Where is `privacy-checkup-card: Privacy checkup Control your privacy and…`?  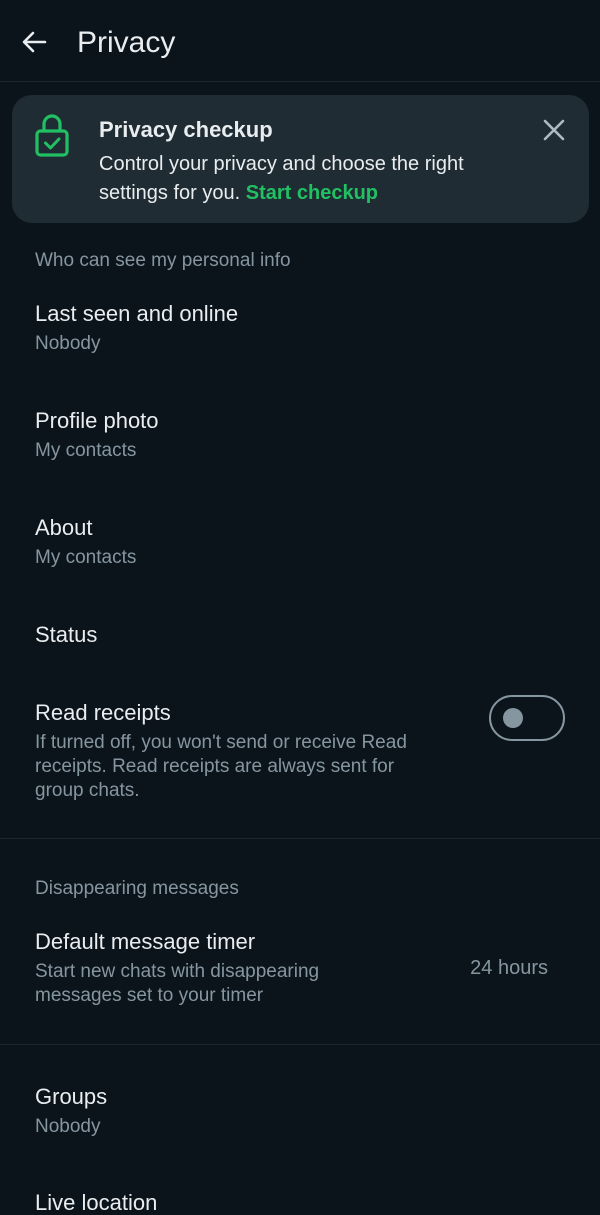
privacy-checkup-card: Privacy checkup Control your privacy and… is located at coordinates (300, 159).